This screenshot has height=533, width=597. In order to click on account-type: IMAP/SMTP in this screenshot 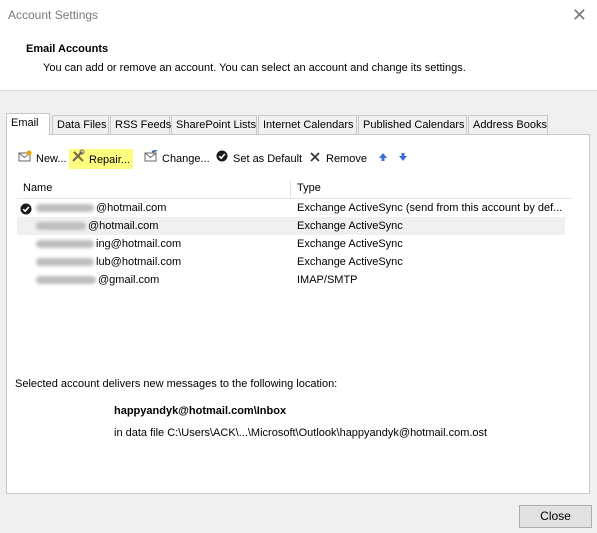, I will do `click(327, 280)`.